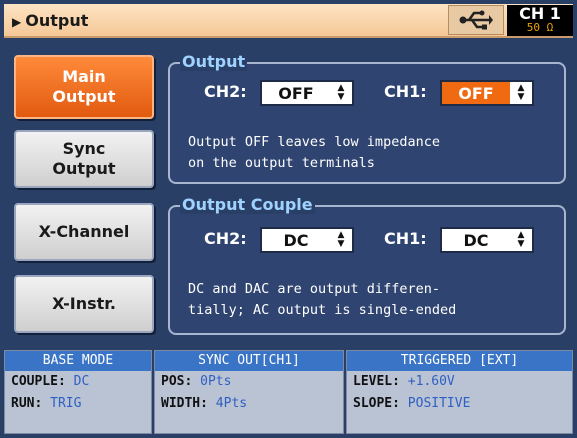 The width and height of the screenshot is (577, 438). Describe the element at coordinates (376, 403) in the screenshot. I see `slope-key: SLOPE:` at that location.